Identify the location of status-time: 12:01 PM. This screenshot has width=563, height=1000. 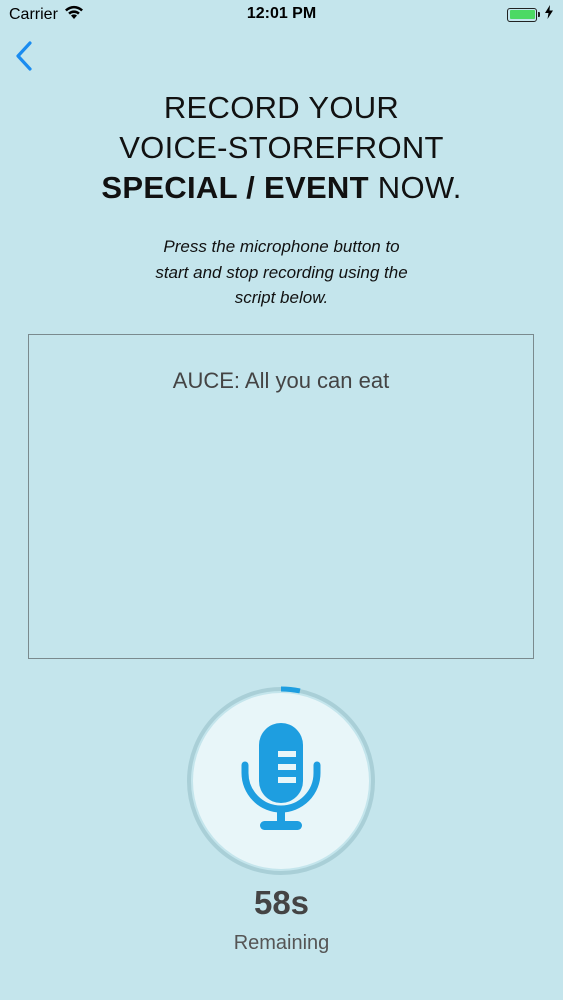
(281, 13).